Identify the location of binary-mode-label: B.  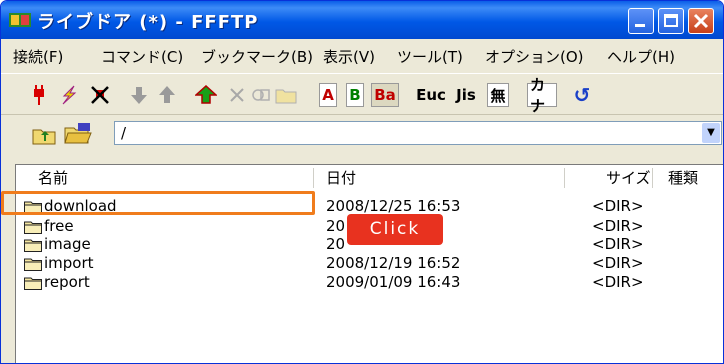
(355, 95).